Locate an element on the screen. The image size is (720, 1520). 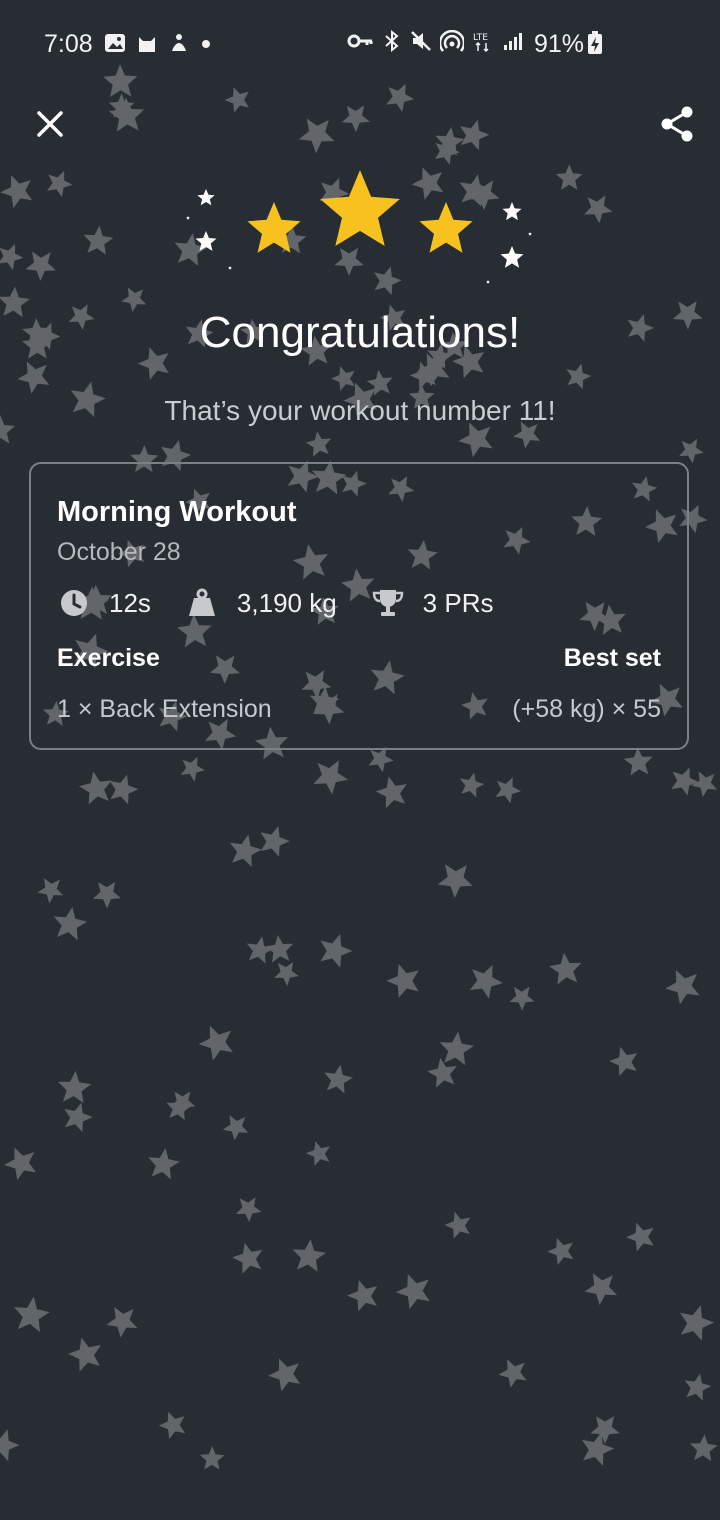
congratulations-title: Congratulations! is located at coordinates (360, 332).